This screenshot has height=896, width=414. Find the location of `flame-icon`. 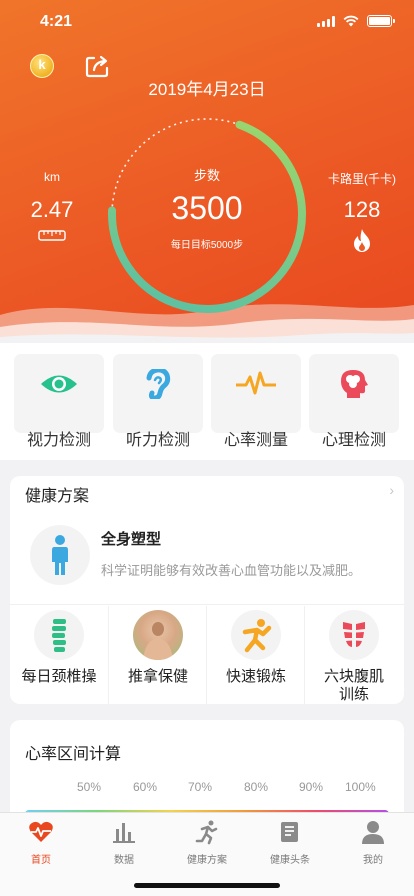

flame-icon is located at coordinates (362, 243).